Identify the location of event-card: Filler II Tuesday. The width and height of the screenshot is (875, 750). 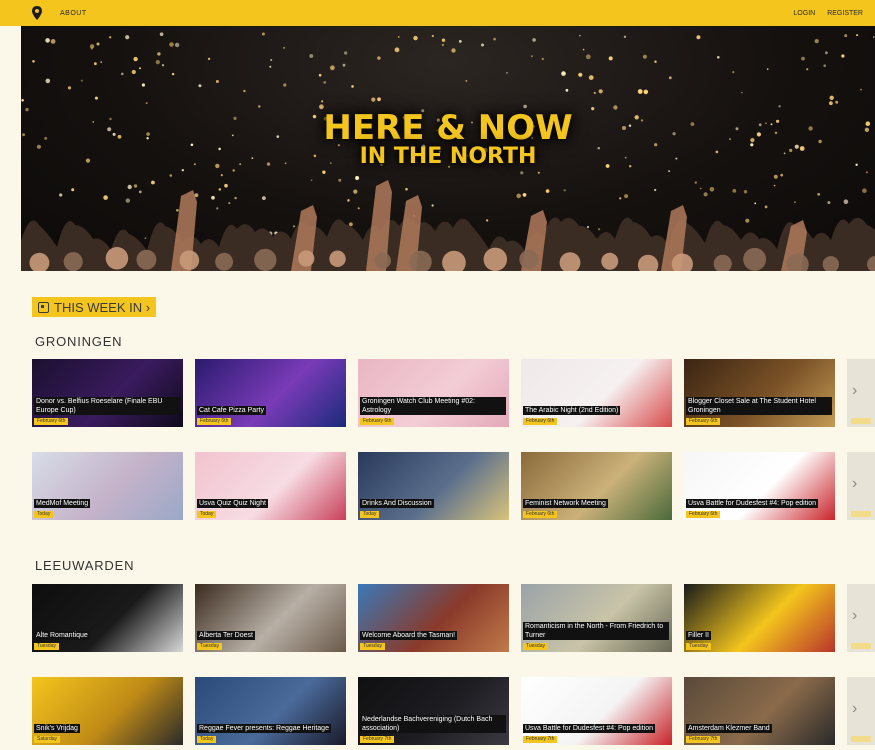
(759, 618).